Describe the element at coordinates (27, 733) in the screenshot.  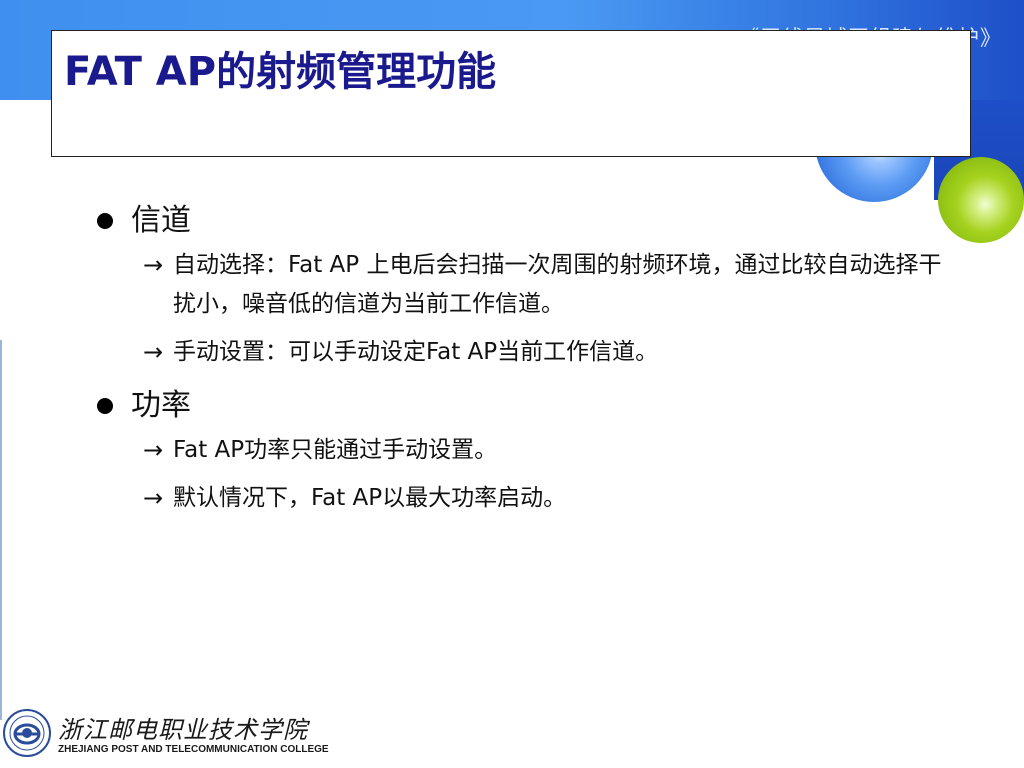
I see `college-logo-icon` at that location.